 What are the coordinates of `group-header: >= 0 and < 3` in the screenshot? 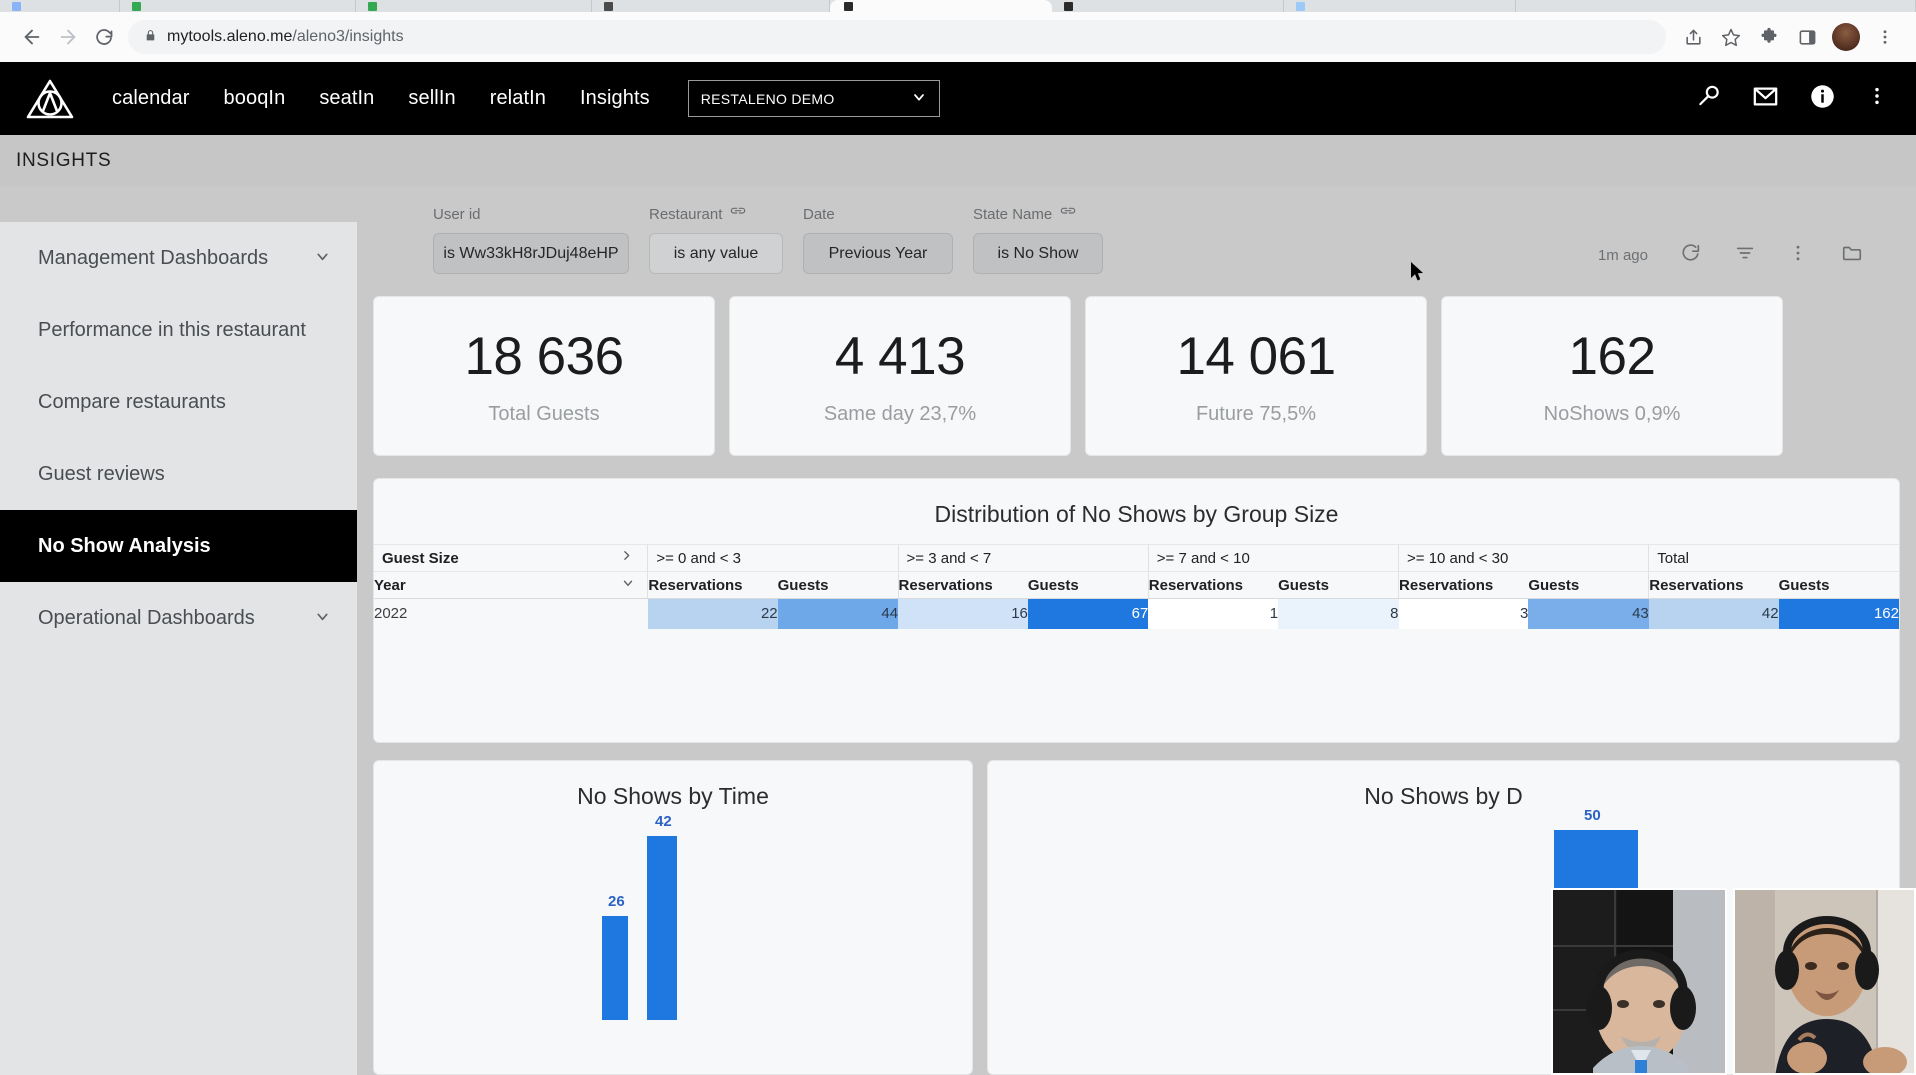 It's located at (773, 558).